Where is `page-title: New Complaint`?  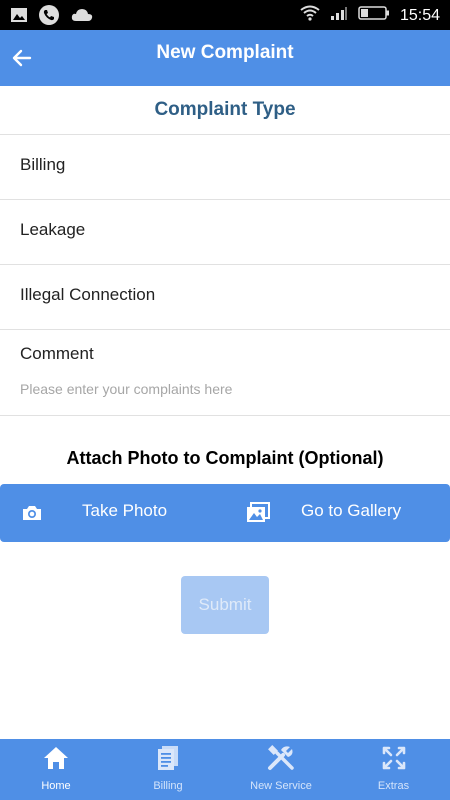 page-title: New Complaint is located at coordinates (225, 52).